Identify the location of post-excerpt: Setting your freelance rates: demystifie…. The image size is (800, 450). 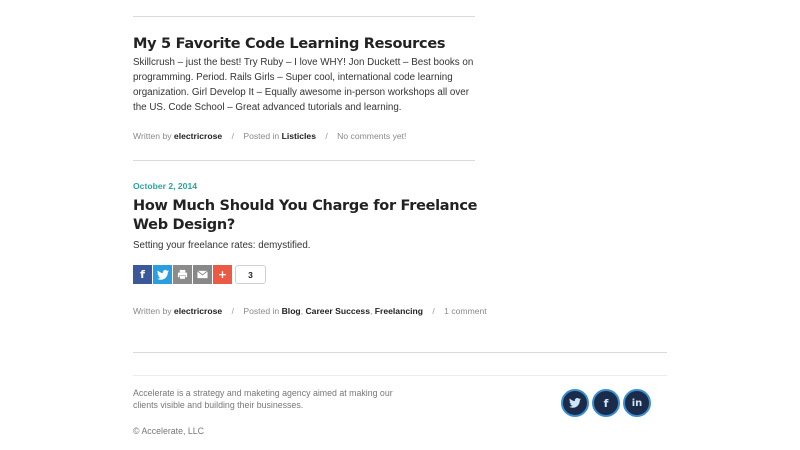
(222, 245).